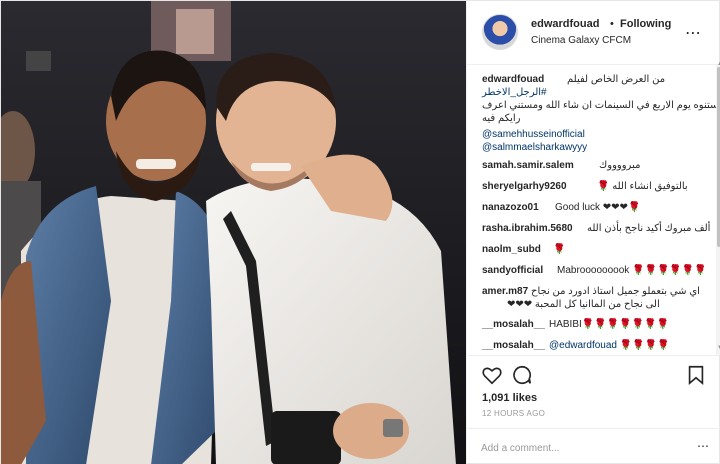 The image size is (720, 464). I want to click on caption-text-line4: رايكم فيه, so click(501, 118).